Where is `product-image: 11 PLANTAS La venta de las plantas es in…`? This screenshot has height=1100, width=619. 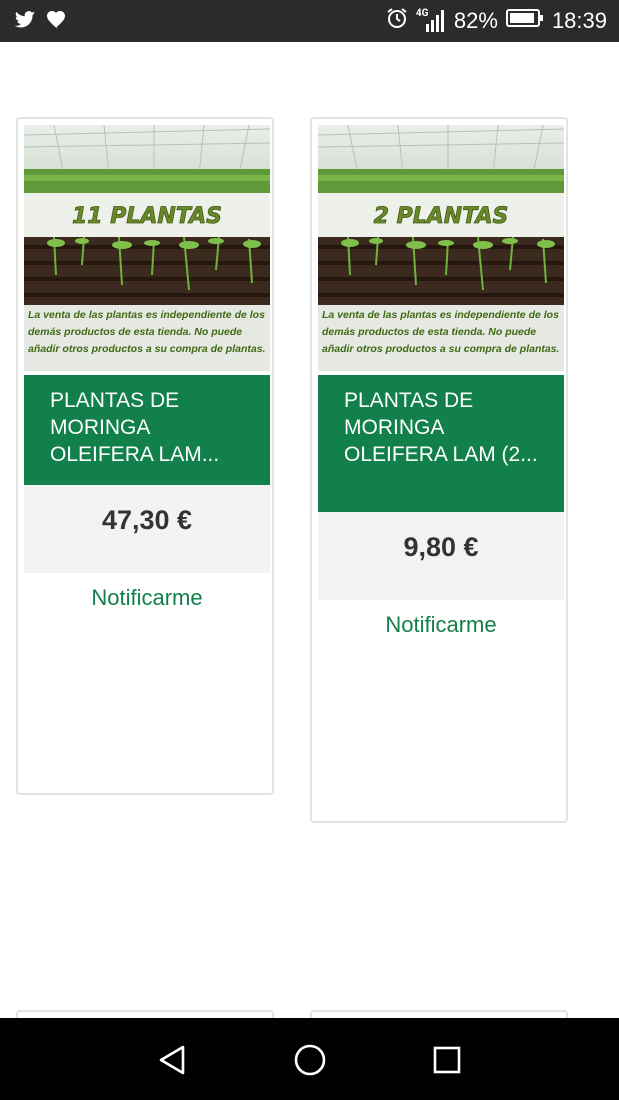 product-image: 11 PLANTAS La venta de las plantas es in… is located at coordinates (147, 248).